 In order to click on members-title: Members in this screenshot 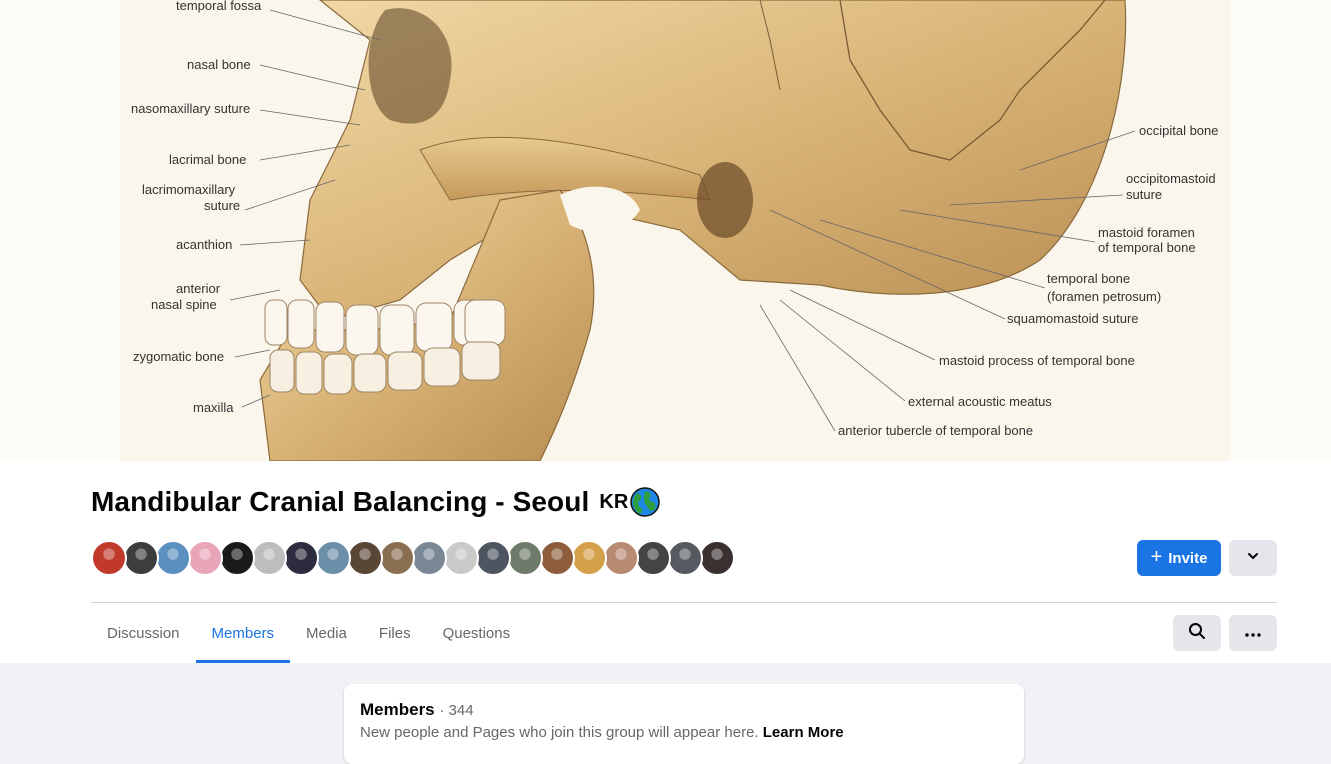, I will do `click(397, 709)`.